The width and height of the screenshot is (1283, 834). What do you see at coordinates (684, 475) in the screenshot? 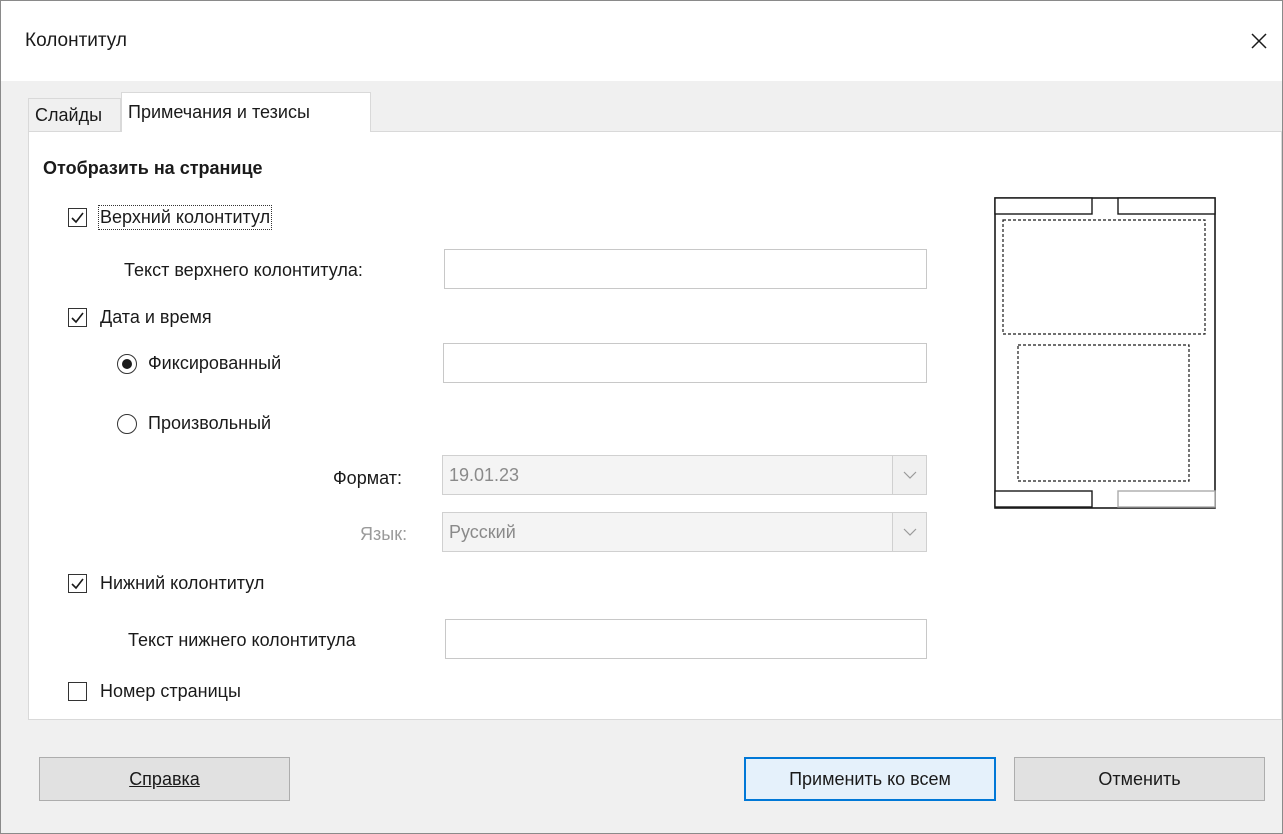
I see `format-select: 19.01.23` at bounding box center [684, 475].